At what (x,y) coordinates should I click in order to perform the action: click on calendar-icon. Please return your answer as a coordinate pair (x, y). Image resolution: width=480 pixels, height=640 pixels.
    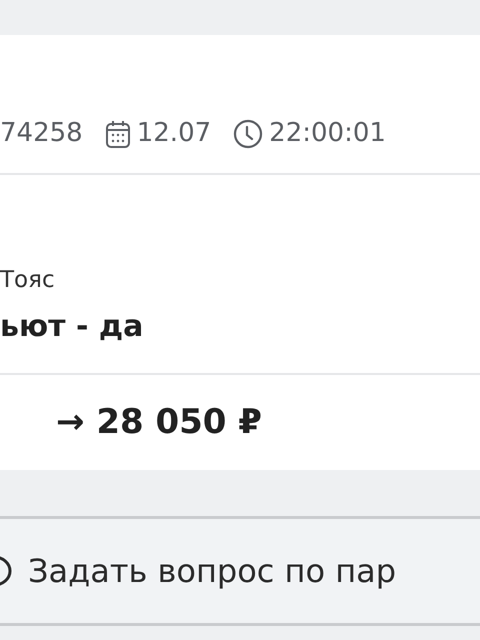
    Looking at the image, I should click on (117, 133).